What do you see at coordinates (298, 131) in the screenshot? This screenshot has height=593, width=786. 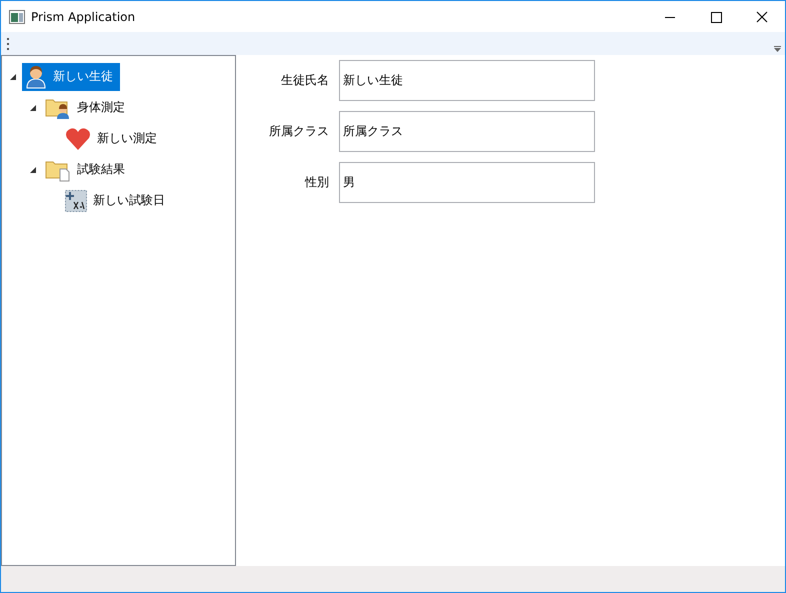 I see `field-label: 所属クラス` at bounding box center [298, 131].